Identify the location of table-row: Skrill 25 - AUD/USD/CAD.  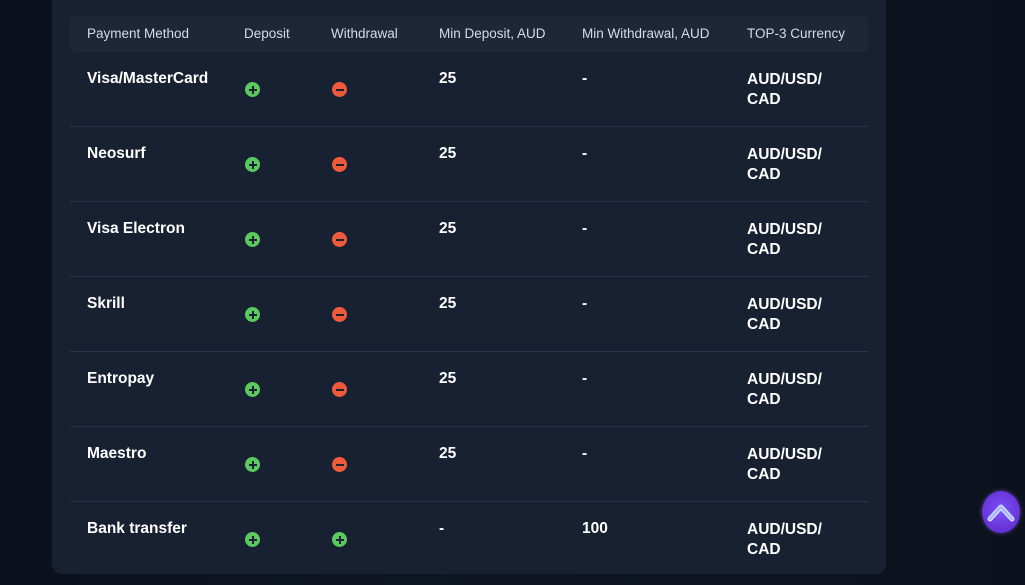
(469, 314).